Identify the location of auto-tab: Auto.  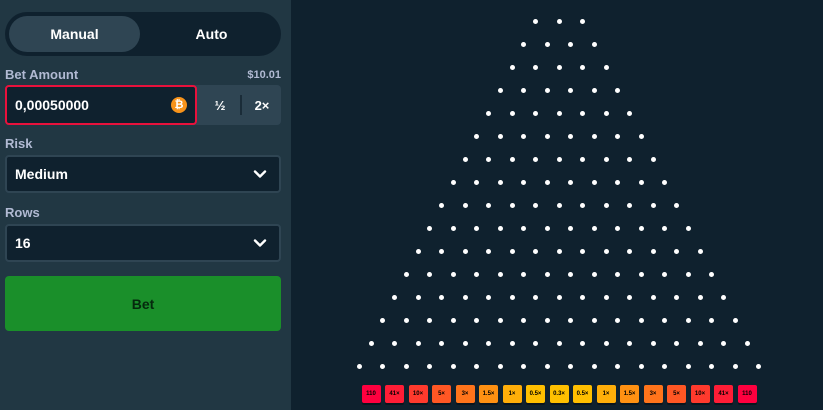
(211, 34).